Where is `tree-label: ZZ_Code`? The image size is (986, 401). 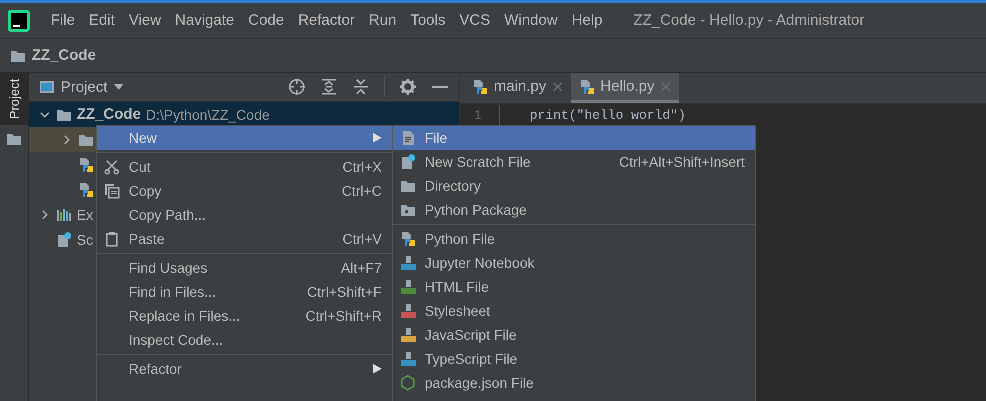
tree-label: ZZ_Code is located at coordinates (109, 114).